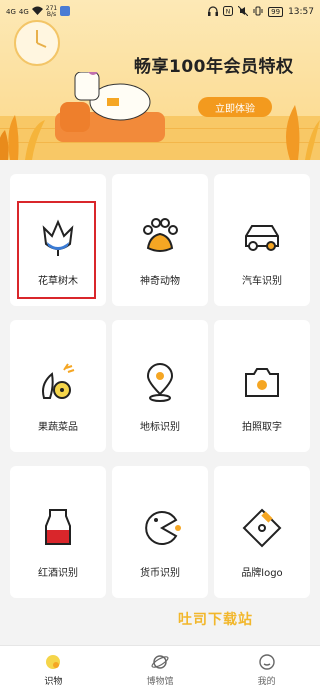  I want to click on category-label: 拍照取字, so click(262, 427).